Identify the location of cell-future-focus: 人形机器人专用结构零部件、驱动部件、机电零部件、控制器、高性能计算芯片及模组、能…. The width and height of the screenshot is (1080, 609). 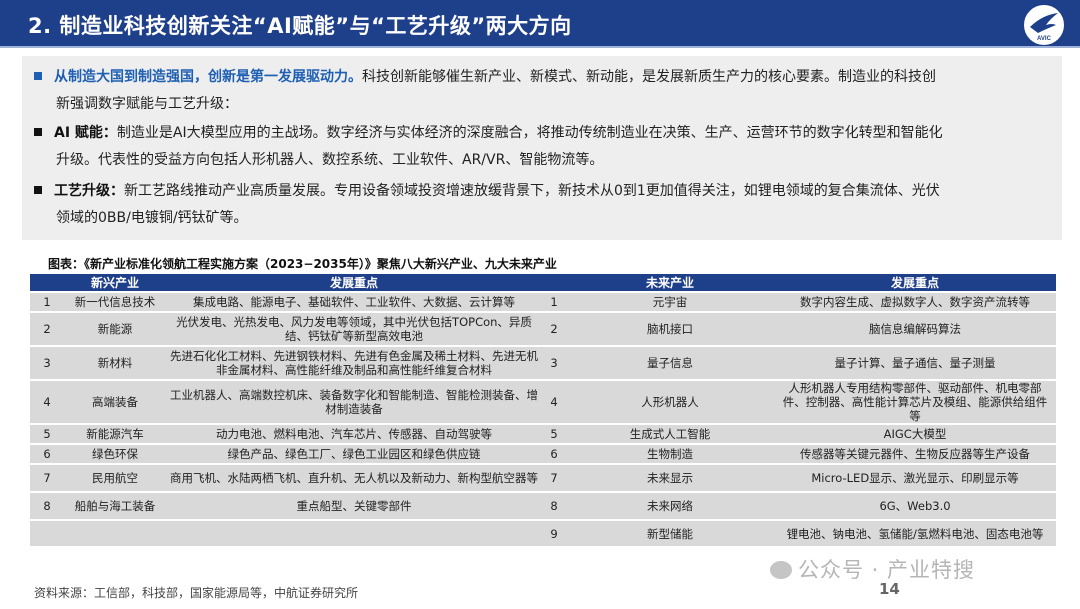
(915, 401).